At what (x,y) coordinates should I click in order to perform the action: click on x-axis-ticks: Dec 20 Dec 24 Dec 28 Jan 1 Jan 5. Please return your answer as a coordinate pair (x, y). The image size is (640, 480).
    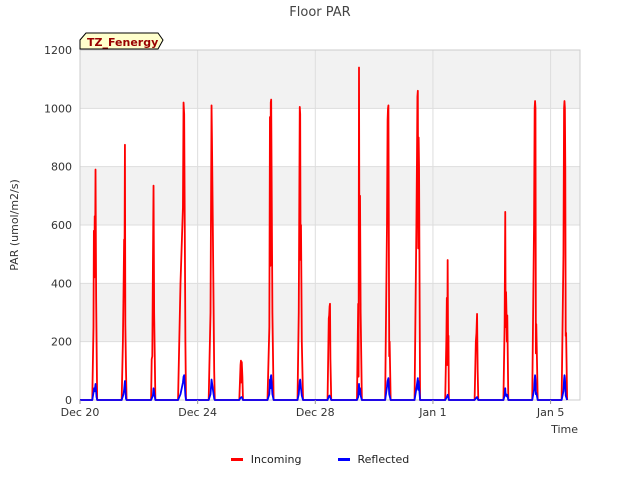
    Looking at the image, I should click on (312, 409).